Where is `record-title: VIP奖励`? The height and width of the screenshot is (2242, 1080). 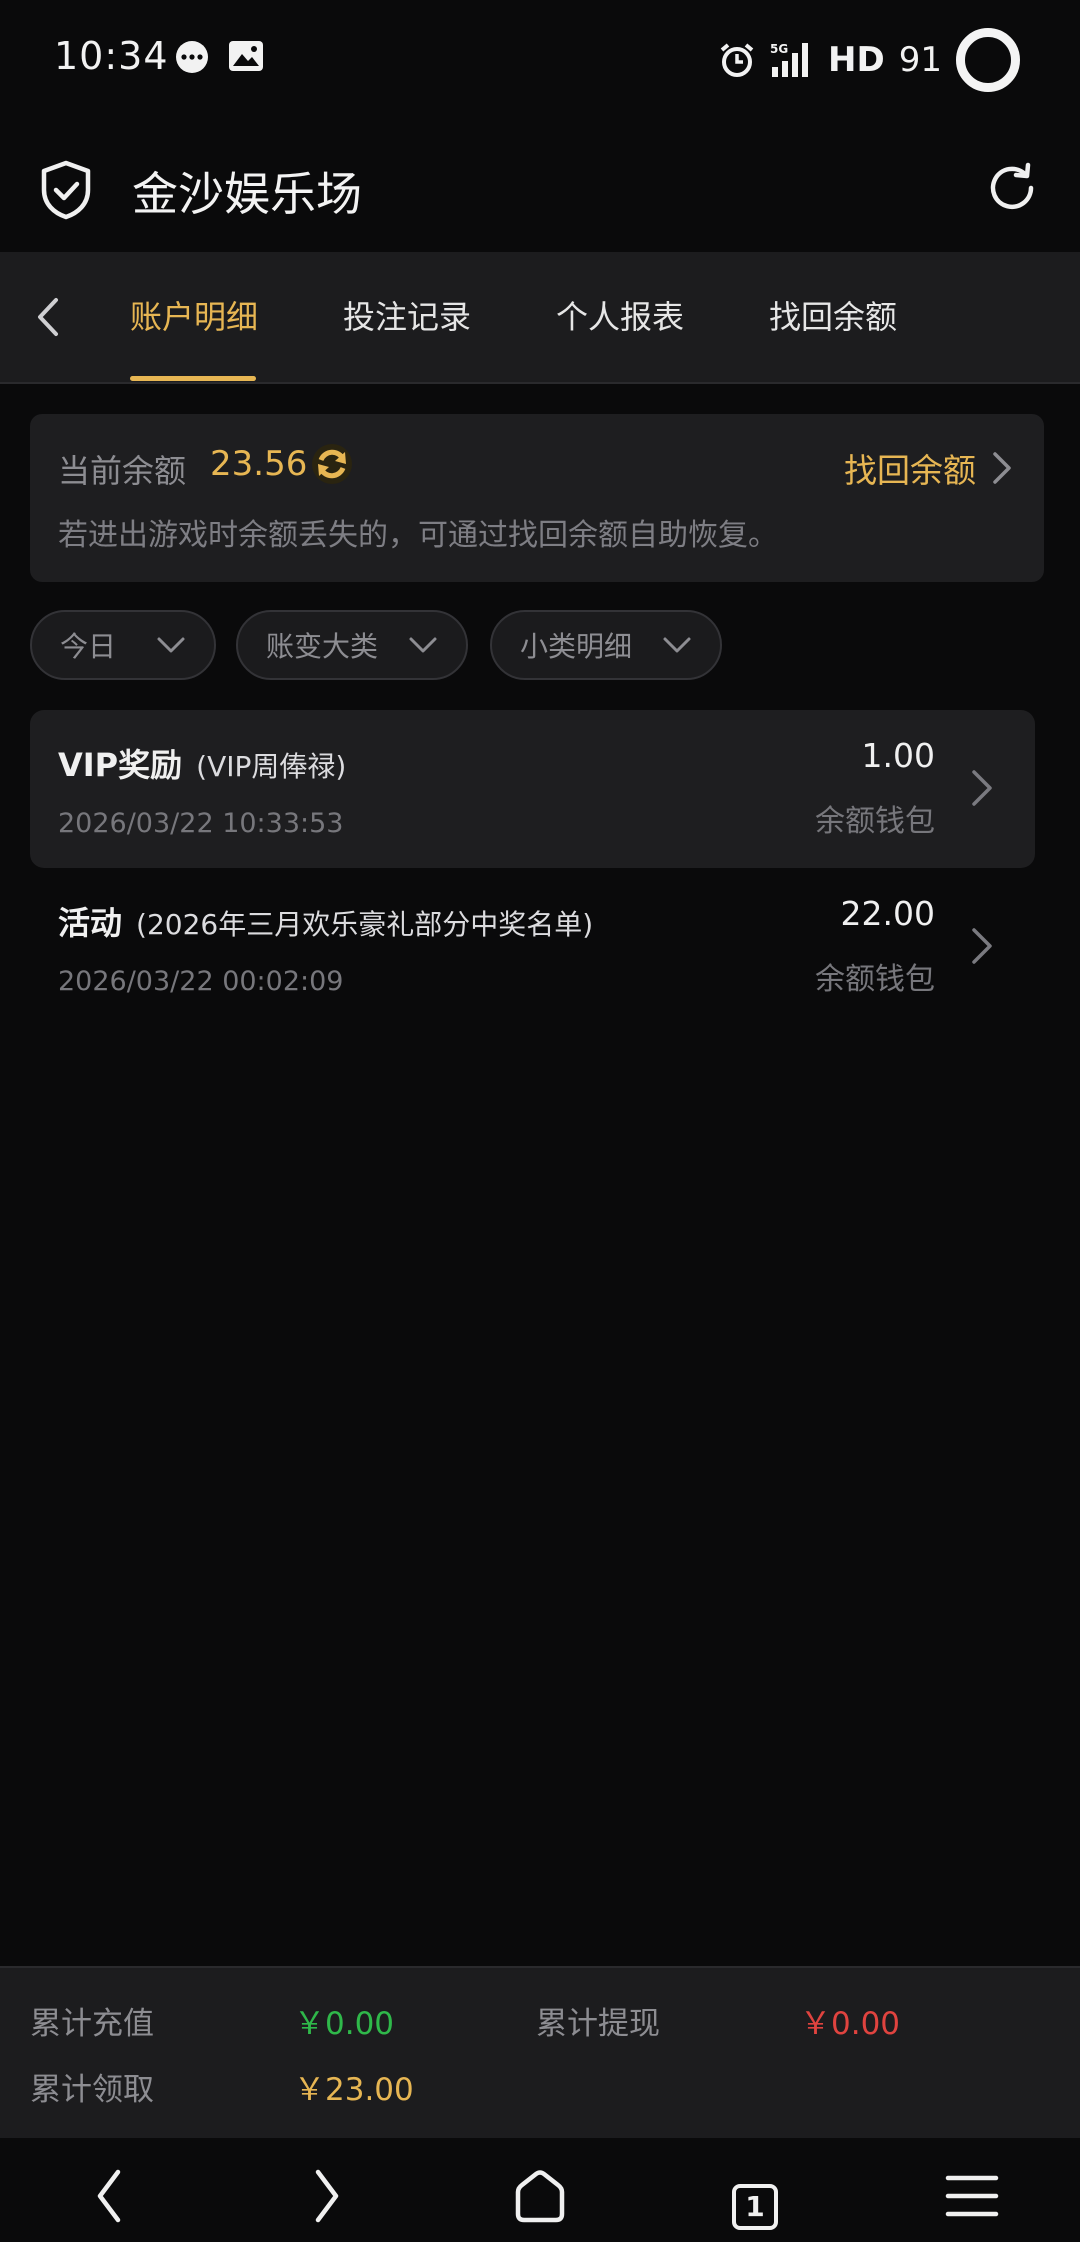
record-title: VIP奖励 is located at coordinates (120, 765).